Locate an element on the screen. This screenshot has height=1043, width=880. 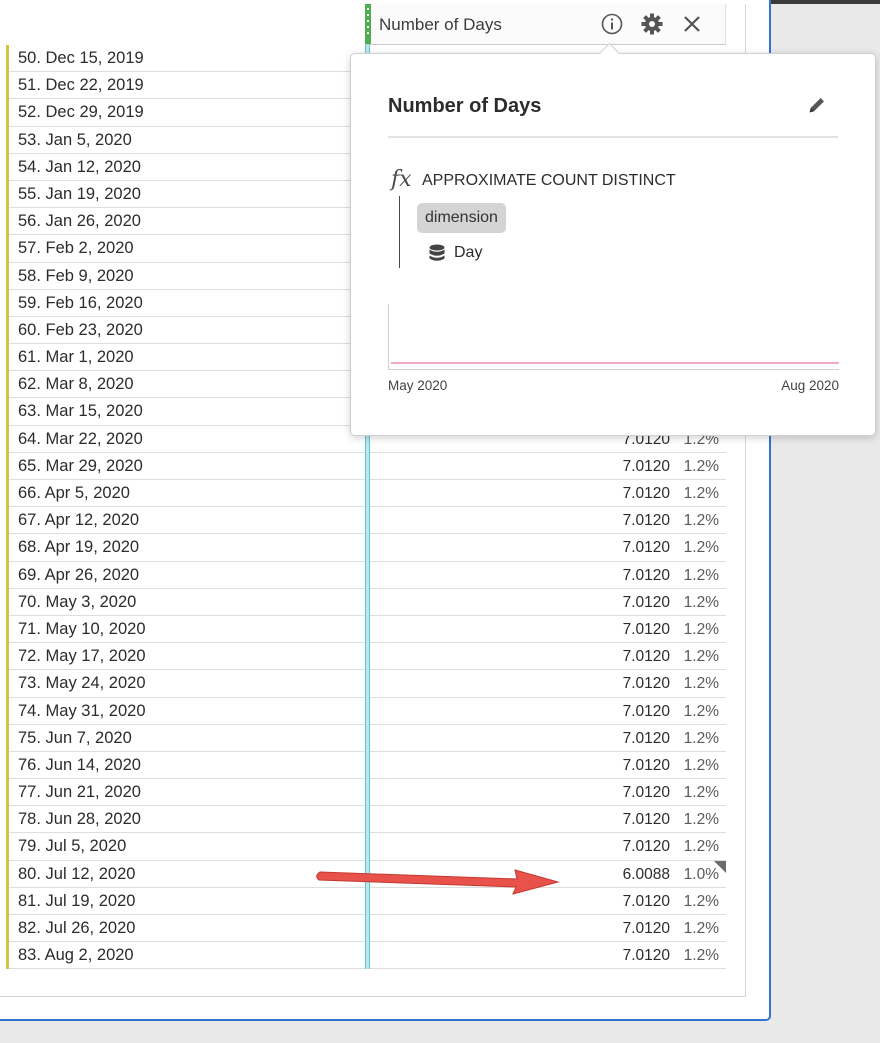
row-label: 73. May 24, 2020 is located at coordinates (82, 683).